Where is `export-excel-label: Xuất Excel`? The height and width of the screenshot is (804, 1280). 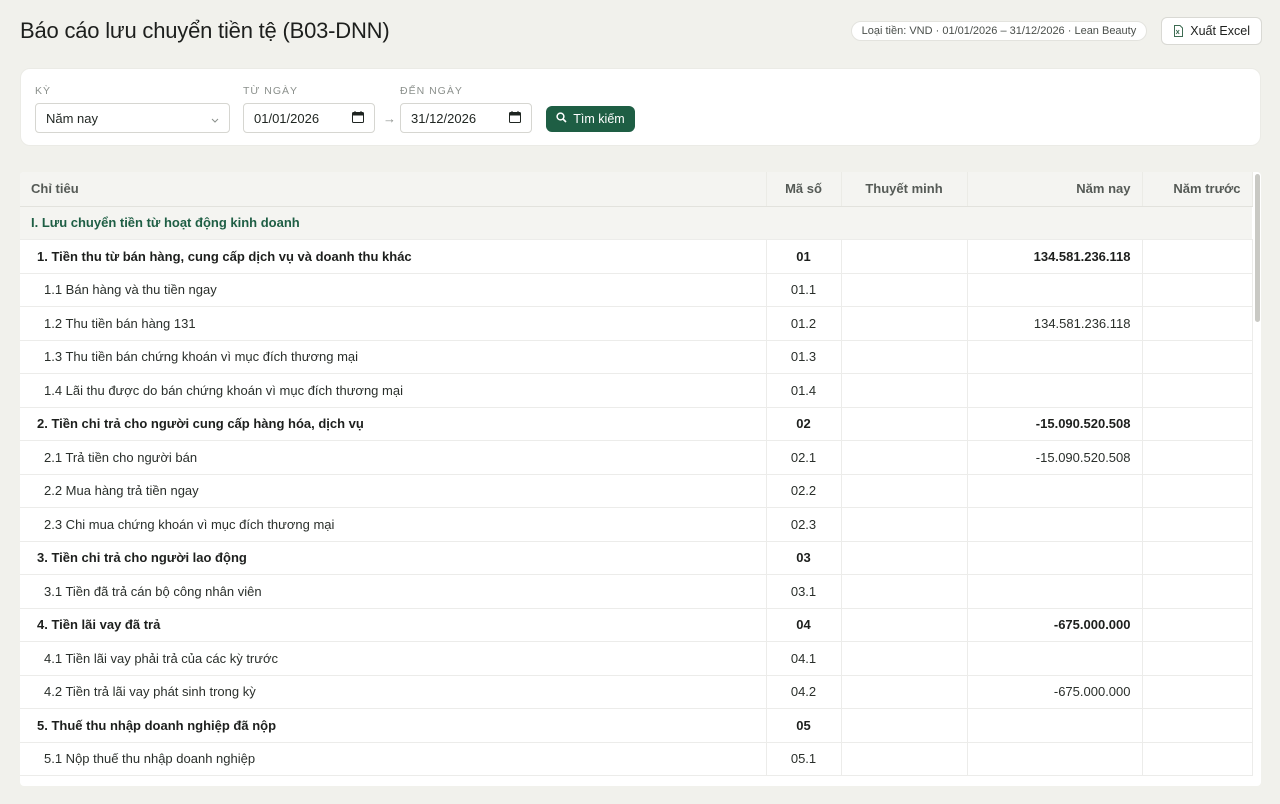
export-excel-label: Xuất Excel is located at coordinates (1220, 31).